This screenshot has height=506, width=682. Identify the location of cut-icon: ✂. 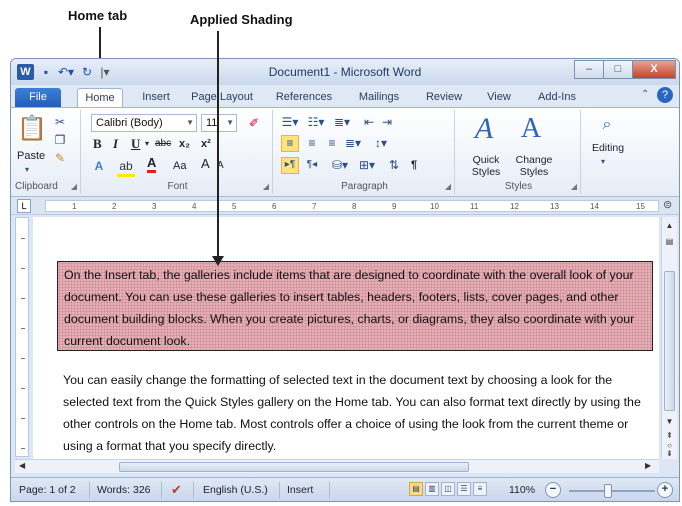
(60, 122).